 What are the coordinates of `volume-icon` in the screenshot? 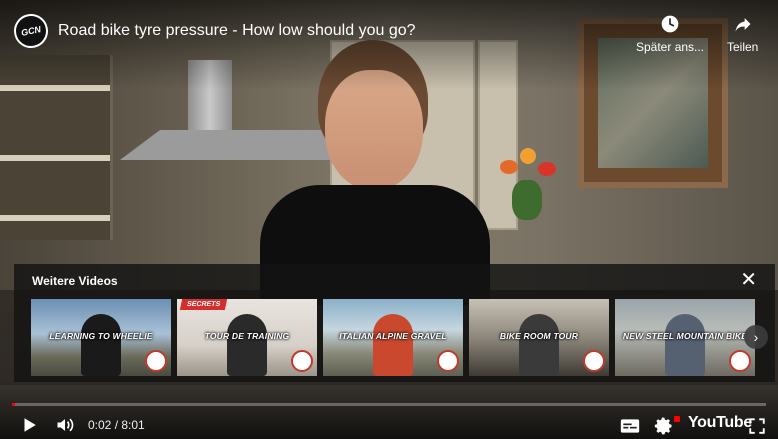 It's located at (65, 425).